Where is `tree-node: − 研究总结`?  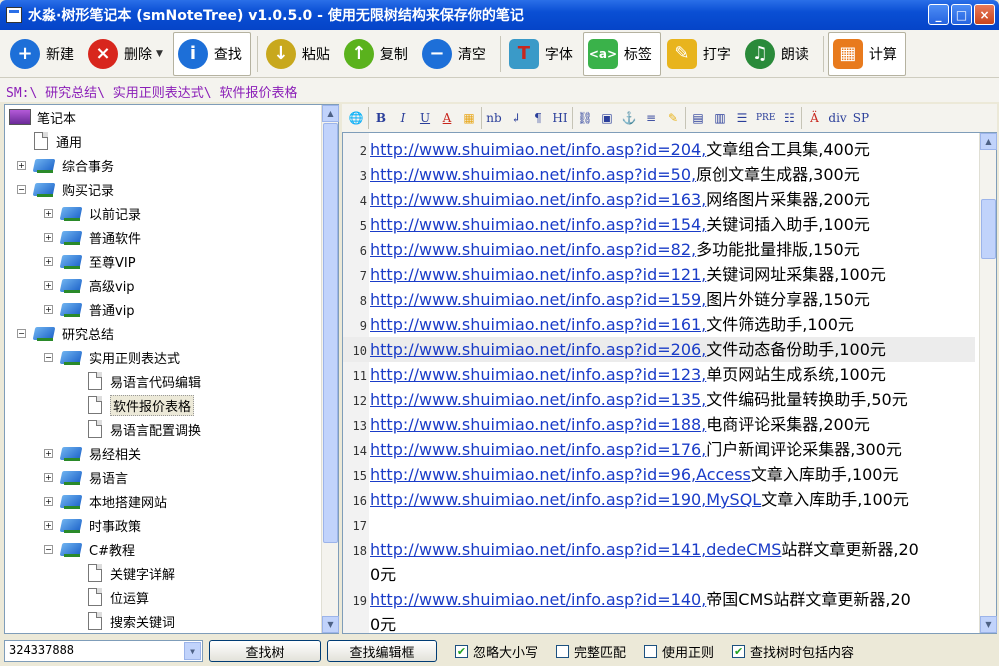 tree-node: − 研究总结 is located at coordinates (65, 333).